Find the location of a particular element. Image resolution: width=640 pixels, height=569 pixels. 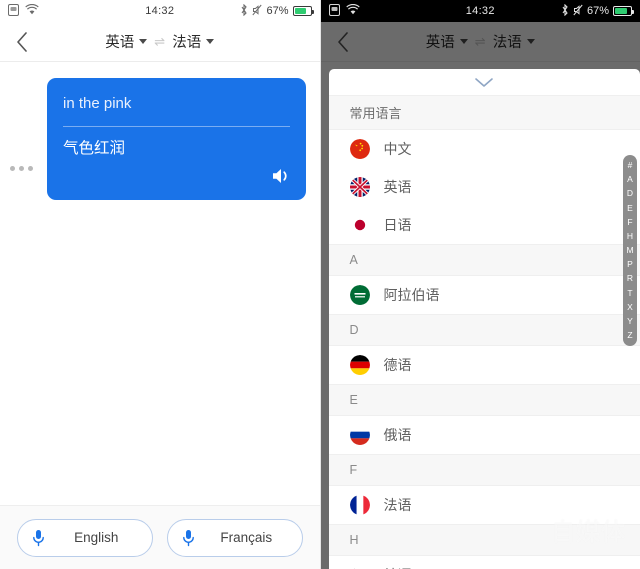

source-language-button: 英语 is located at coordinates (126, 41).